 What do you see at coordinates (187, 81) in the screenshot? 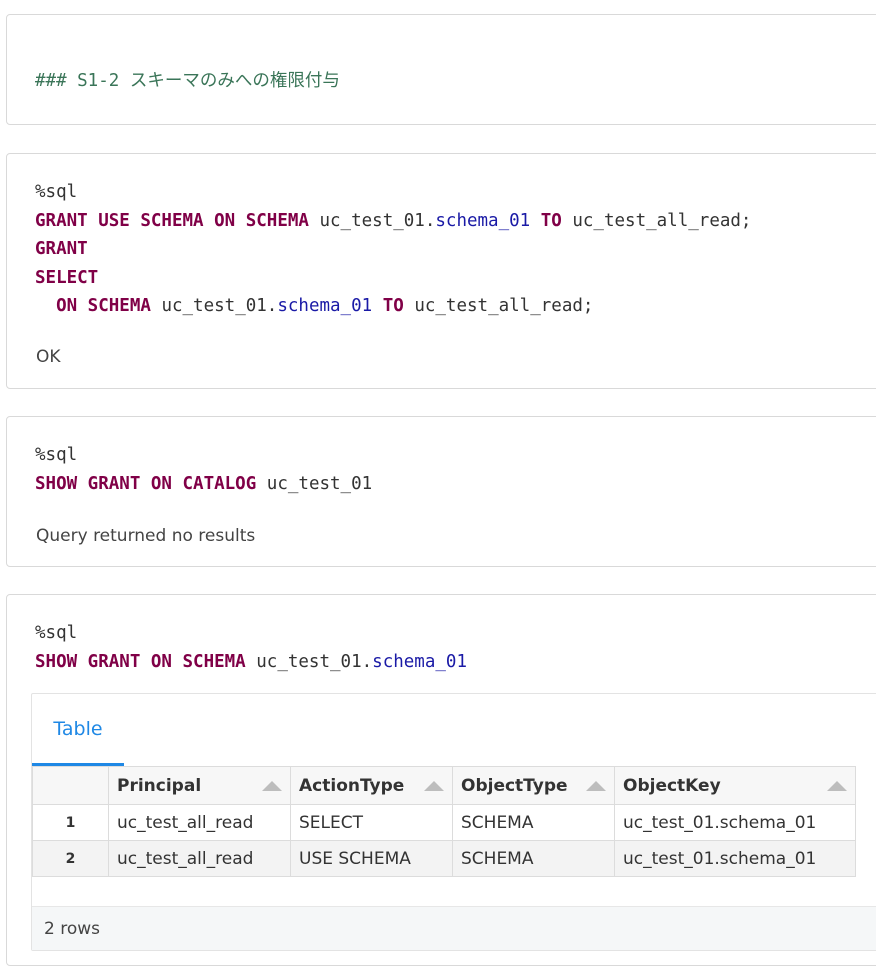
I see `markdown-source: ### S1-2 スキーマのみへの権限付与` at bounding box center [187, 81].